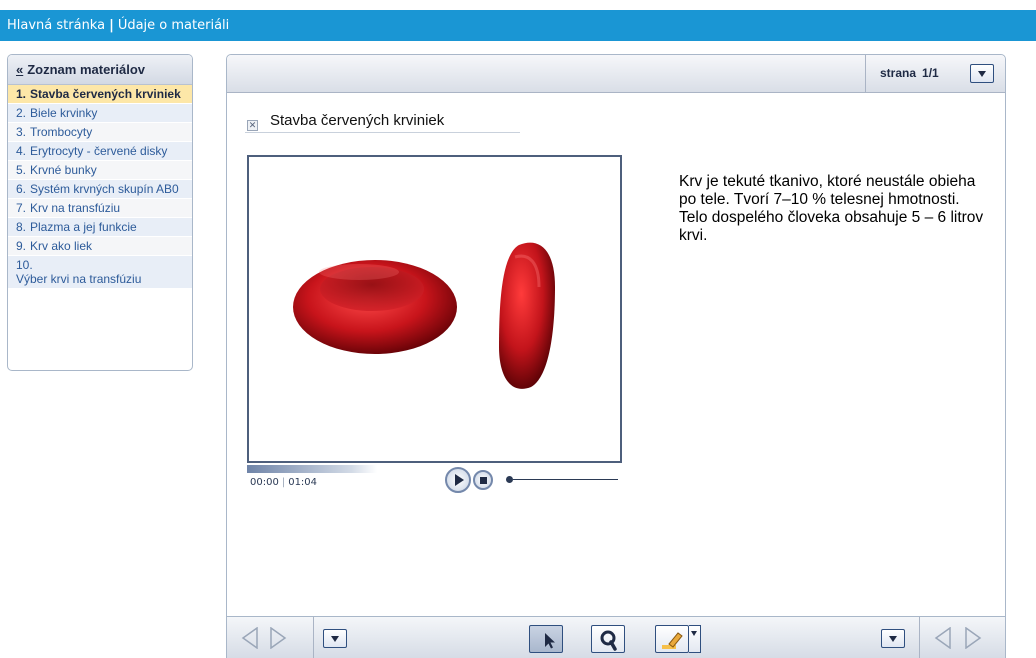 Image resolution: width=1036 pixels, height=658 pixels. What do you see at coordinates (252, 125) in the screenshot?
I see `close-icon: ✕` at bounding box center [252, 125].